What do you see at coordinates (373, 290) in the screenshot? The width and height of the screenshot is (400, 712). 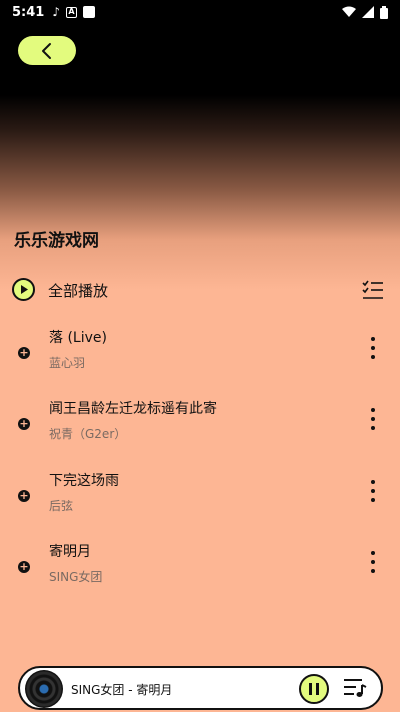 I see `multi-select-icon` at bounding box center [373, 290].